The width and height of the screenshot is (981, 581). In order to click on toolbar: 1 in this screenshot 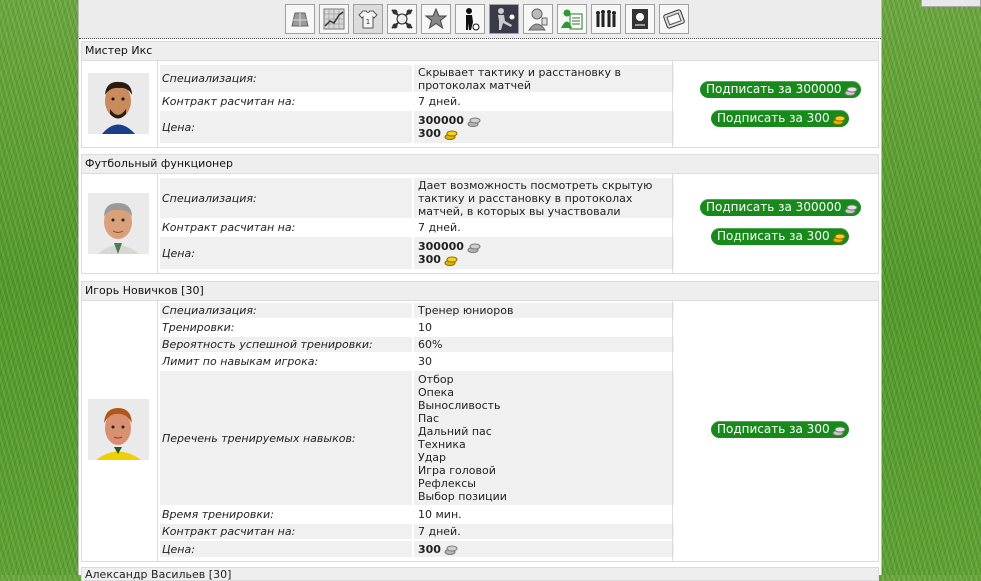, I will do `click(480, 19)`.